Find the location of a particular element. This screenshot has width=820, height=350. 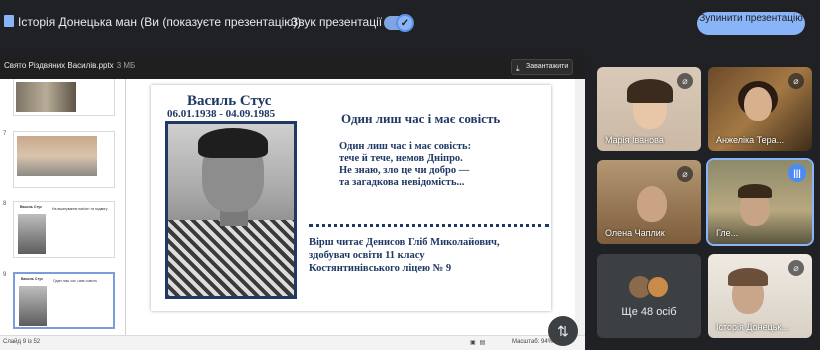

vertical-scrollbar is located at coordinates (580, 207).